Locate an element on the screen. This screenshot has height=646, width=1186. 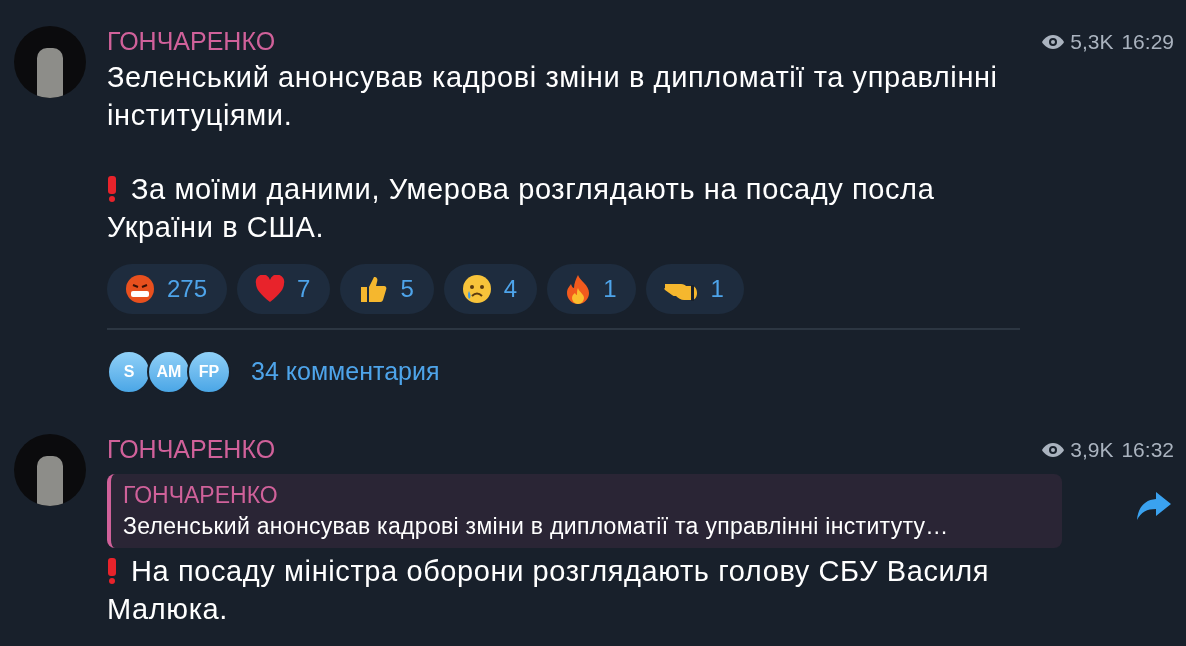
view-count: 5,3K is located at coordinates (1092, 42).